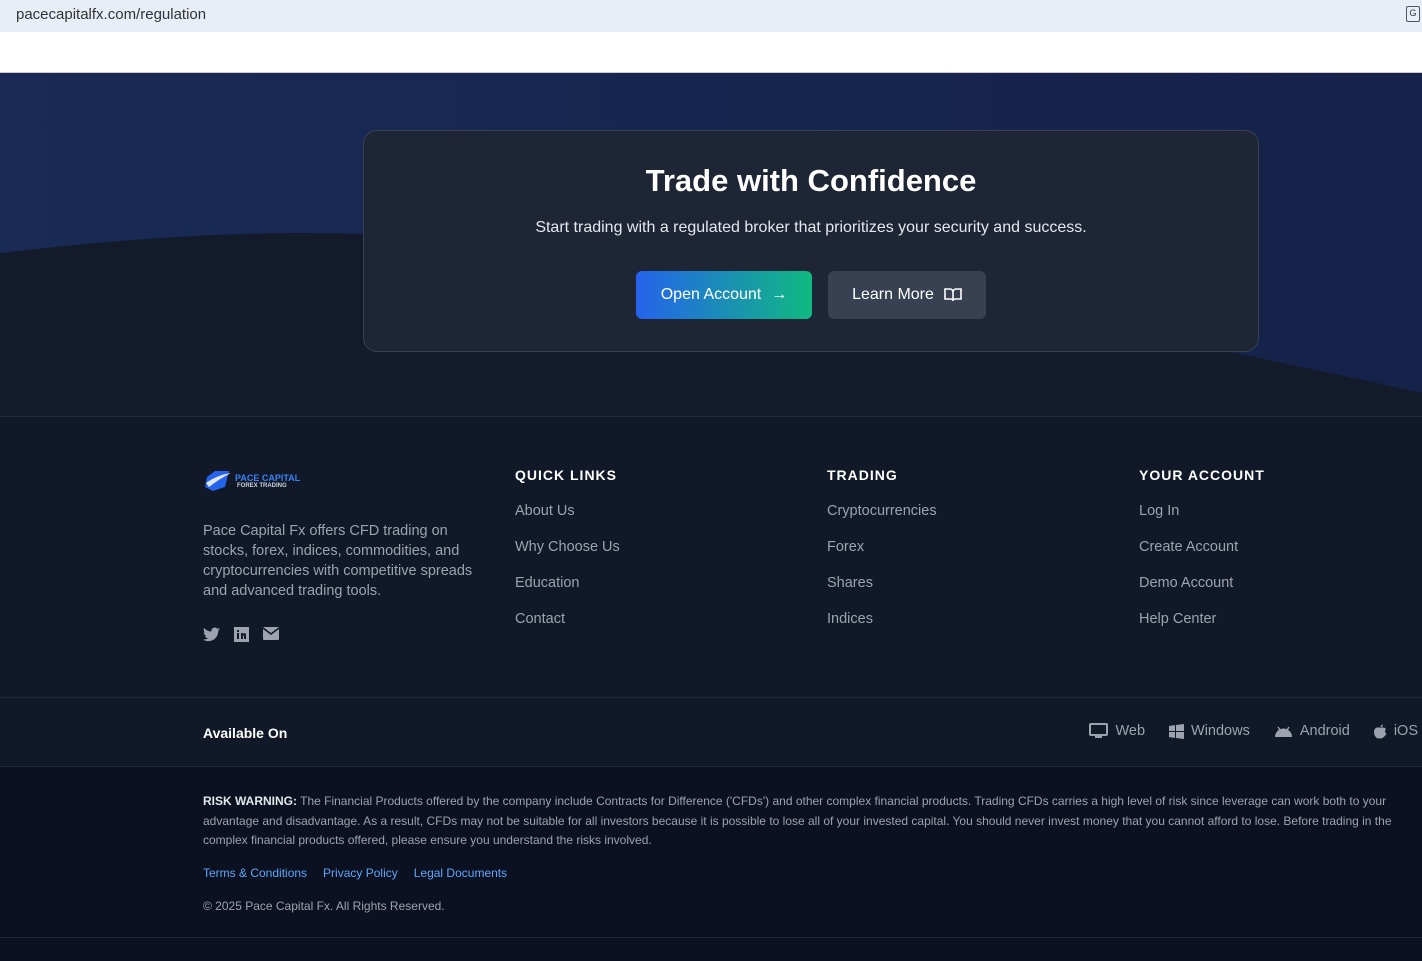 The height and width of the screenshot is (961, 1422). I want to click on footer-link-shares: Shares, so click(882, 593).